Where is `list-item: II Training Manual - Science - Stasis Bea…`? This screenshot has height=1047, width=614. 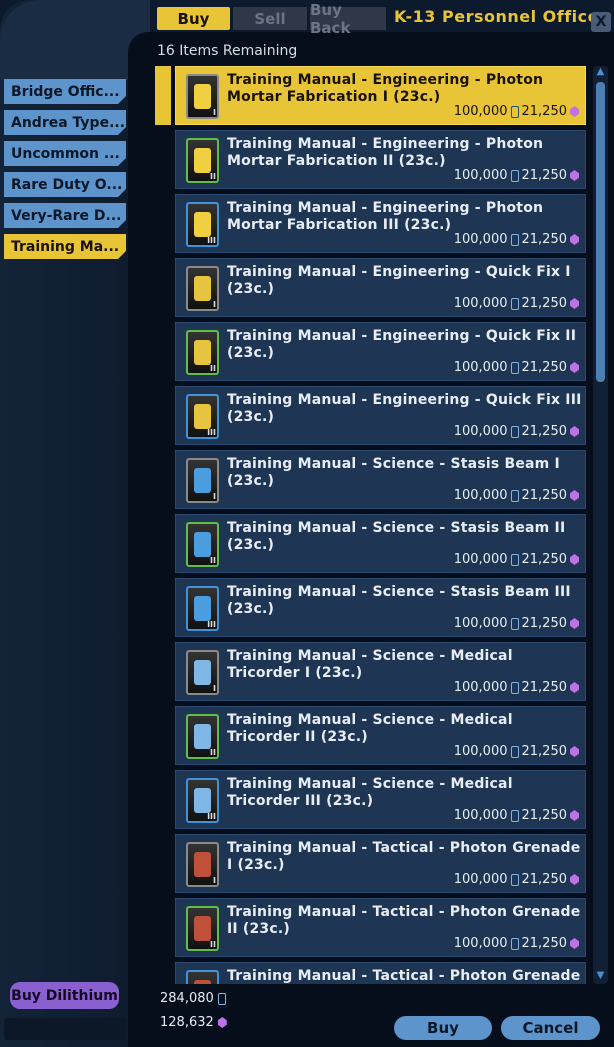 list-item: II Training Manual - Science - Stasis Bea… is located at coordinates (380, 543).